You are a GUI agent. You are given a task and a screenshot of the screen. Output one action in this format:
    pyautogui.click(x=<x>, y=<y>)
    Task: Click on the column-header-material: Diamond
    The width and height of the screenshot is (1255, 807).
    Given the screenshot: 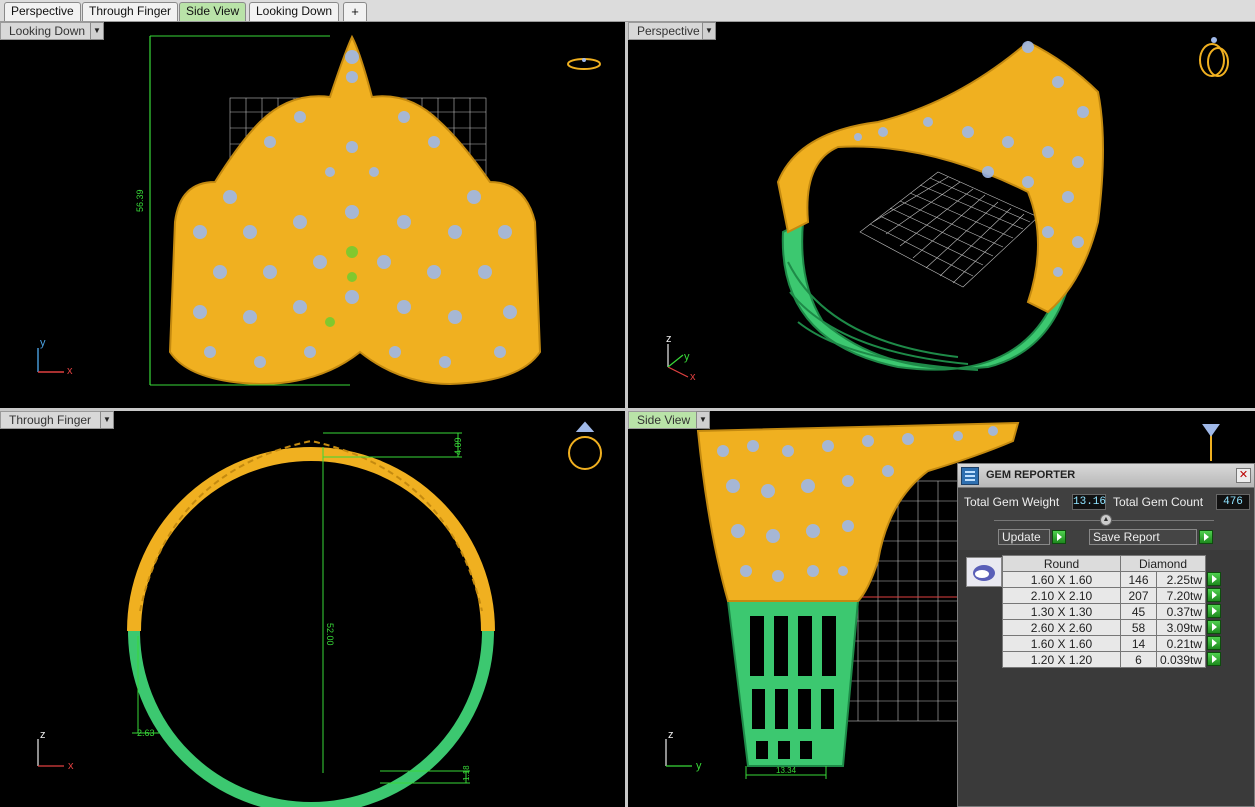 What is the action you would take?
    pyautogui.click(x=1163, y=563)
    